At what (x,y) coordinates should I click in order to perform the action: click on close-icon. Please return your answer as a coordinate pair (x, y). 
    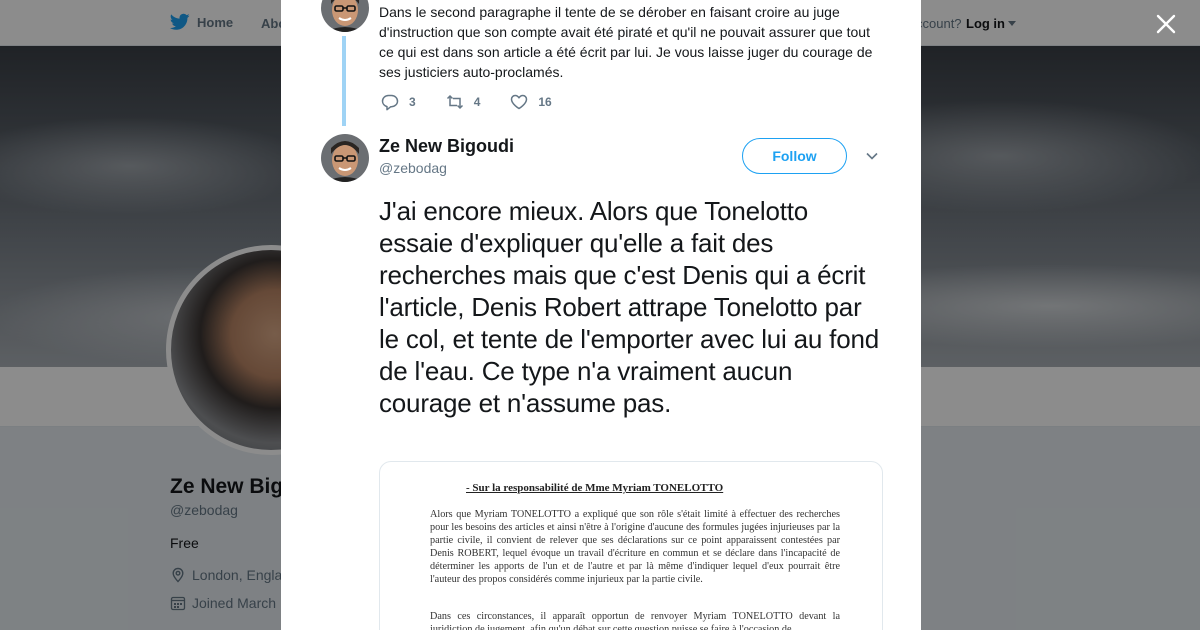
    Looking at the image, I should click on (1166, 24).